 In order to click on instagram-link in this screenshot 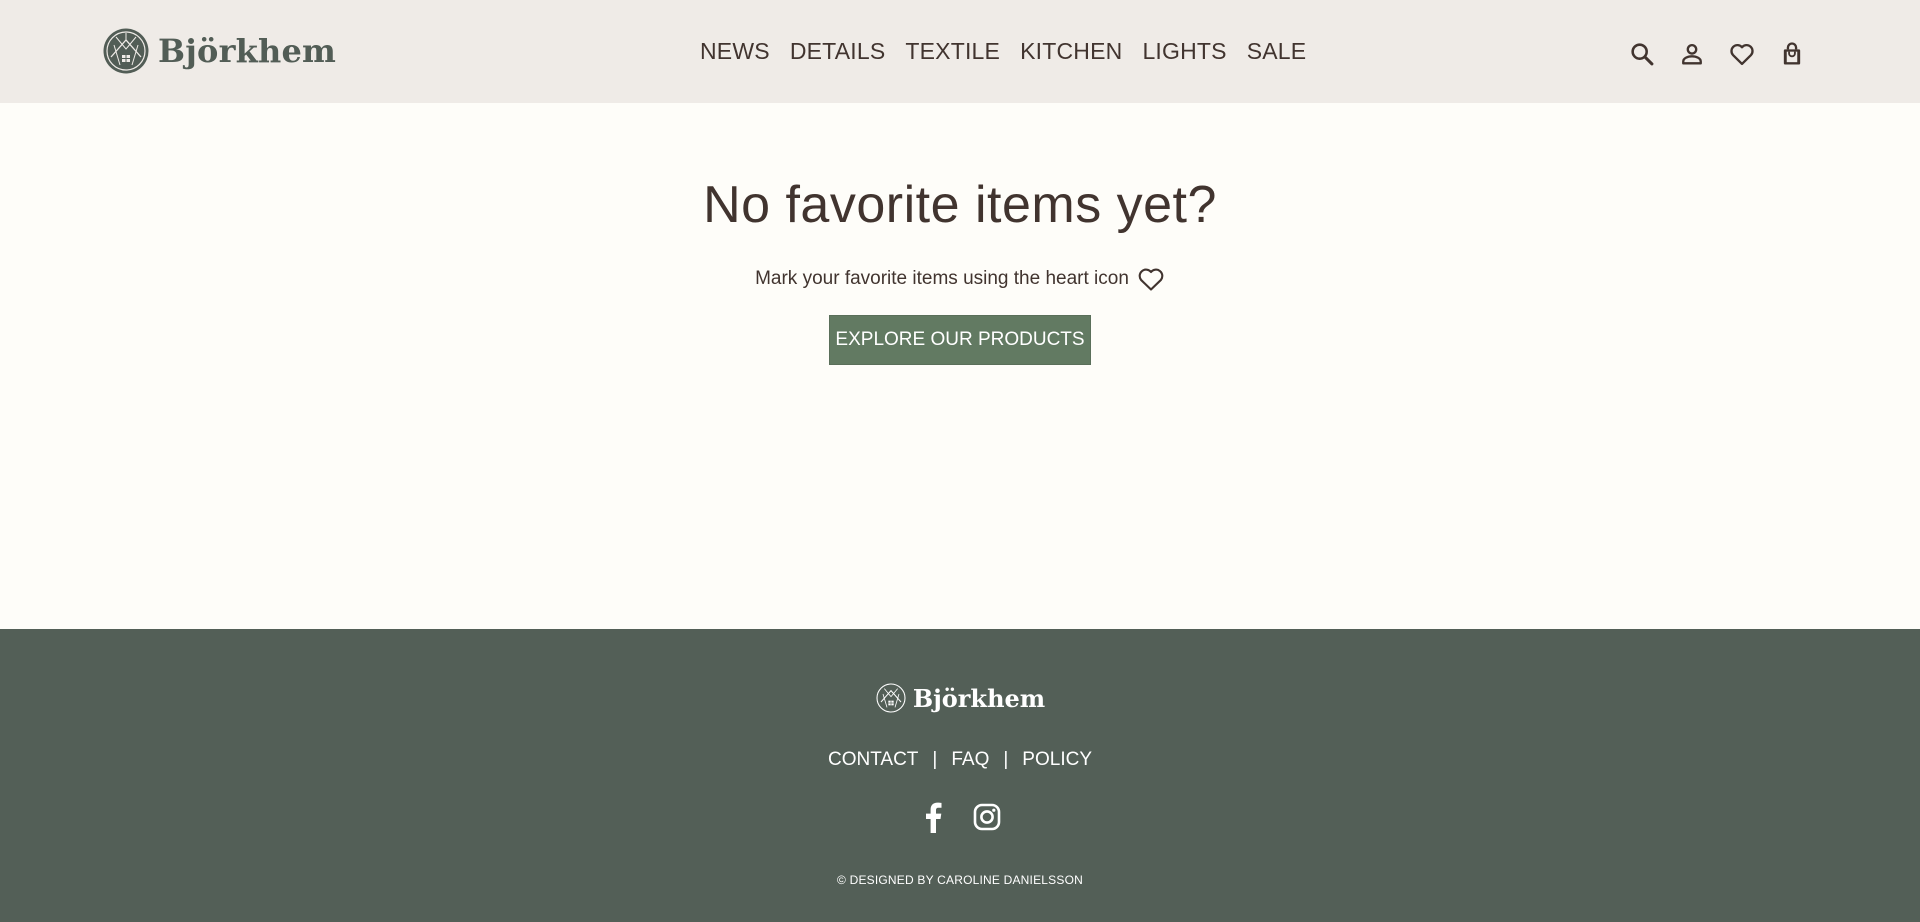, I will do `click(987, 817)`.